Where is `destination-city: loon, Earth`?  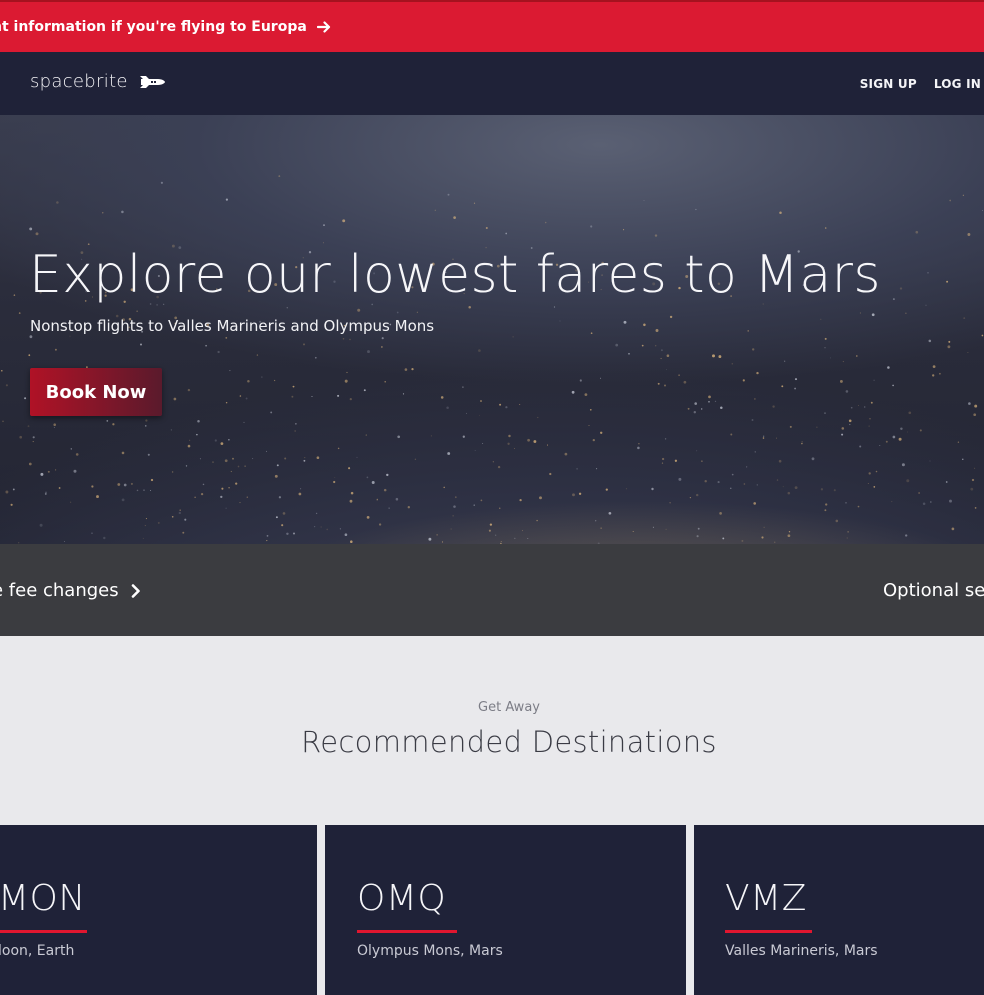 destination-city: loon, Earth is located at coordinates (37, 951).